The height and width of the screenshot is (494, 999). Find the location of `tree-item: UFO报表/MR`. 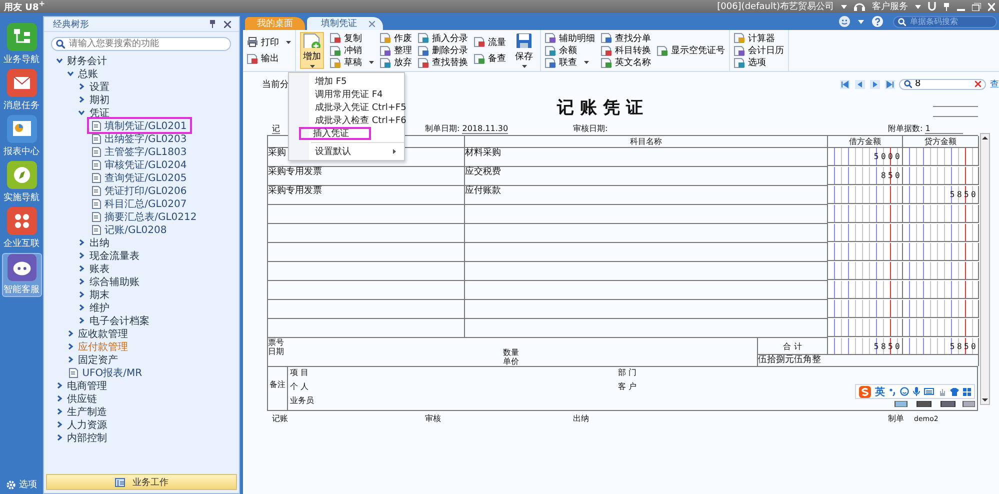

tree-item: UFO报表/MR is located at coordinates (112, 373).